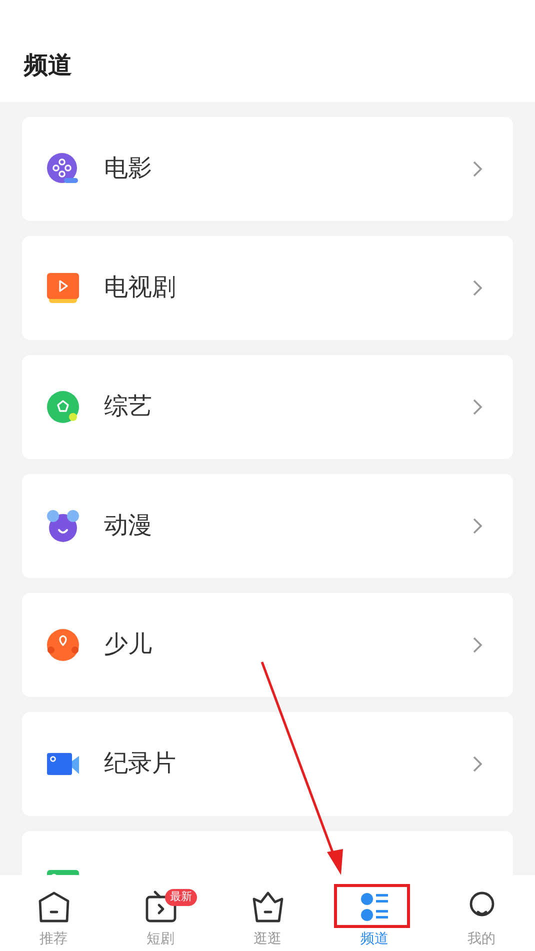 The width and height of the screenshot is (535, 951). Describe the element at coordinates (267, 407) in the screenshot. I see `channel-item: 综艺` at that location.